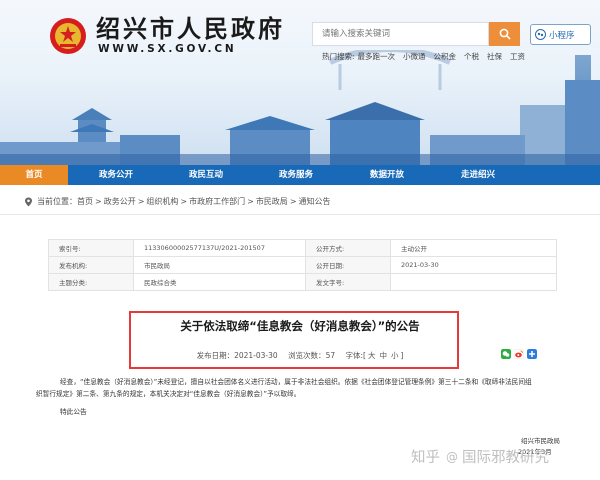  I want to click on share-icons, so click(520, 354).